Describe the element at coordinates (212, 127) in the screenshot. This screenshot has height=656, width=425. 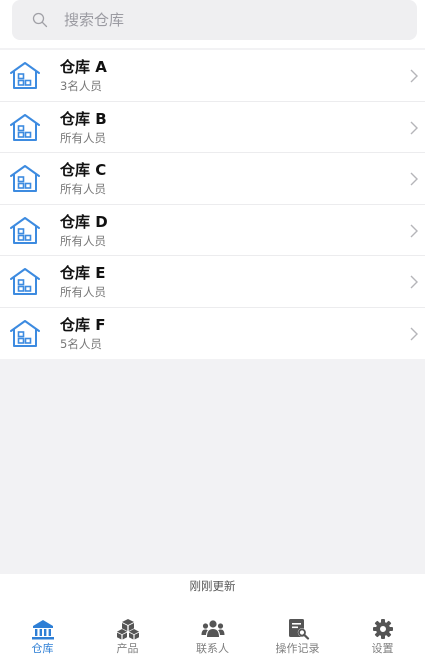
I see `warehouse-row: 仓库 B 所有人员` at that location.